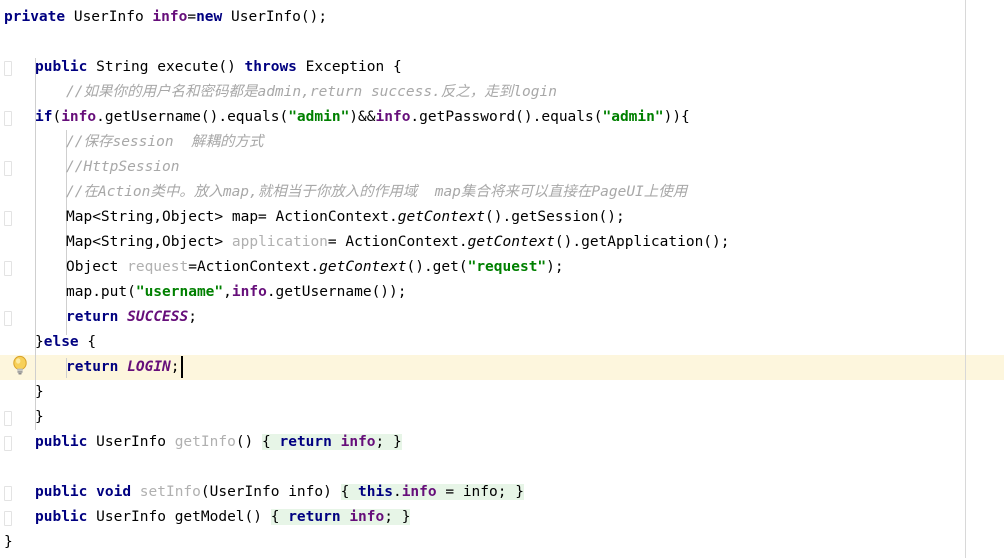  Describe the element at coordinates (353, 67) in the screenshot. I see `code-token: Exception {` at that location.